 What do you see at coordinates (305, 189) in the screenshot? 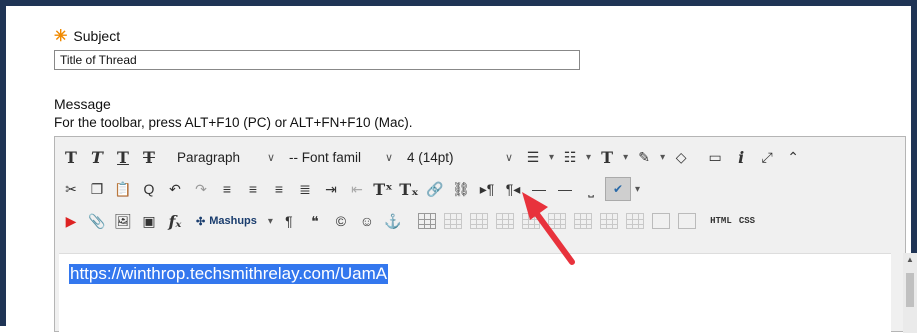
I see `align-justify-icon: ≣` at bounding box center [305, 189].